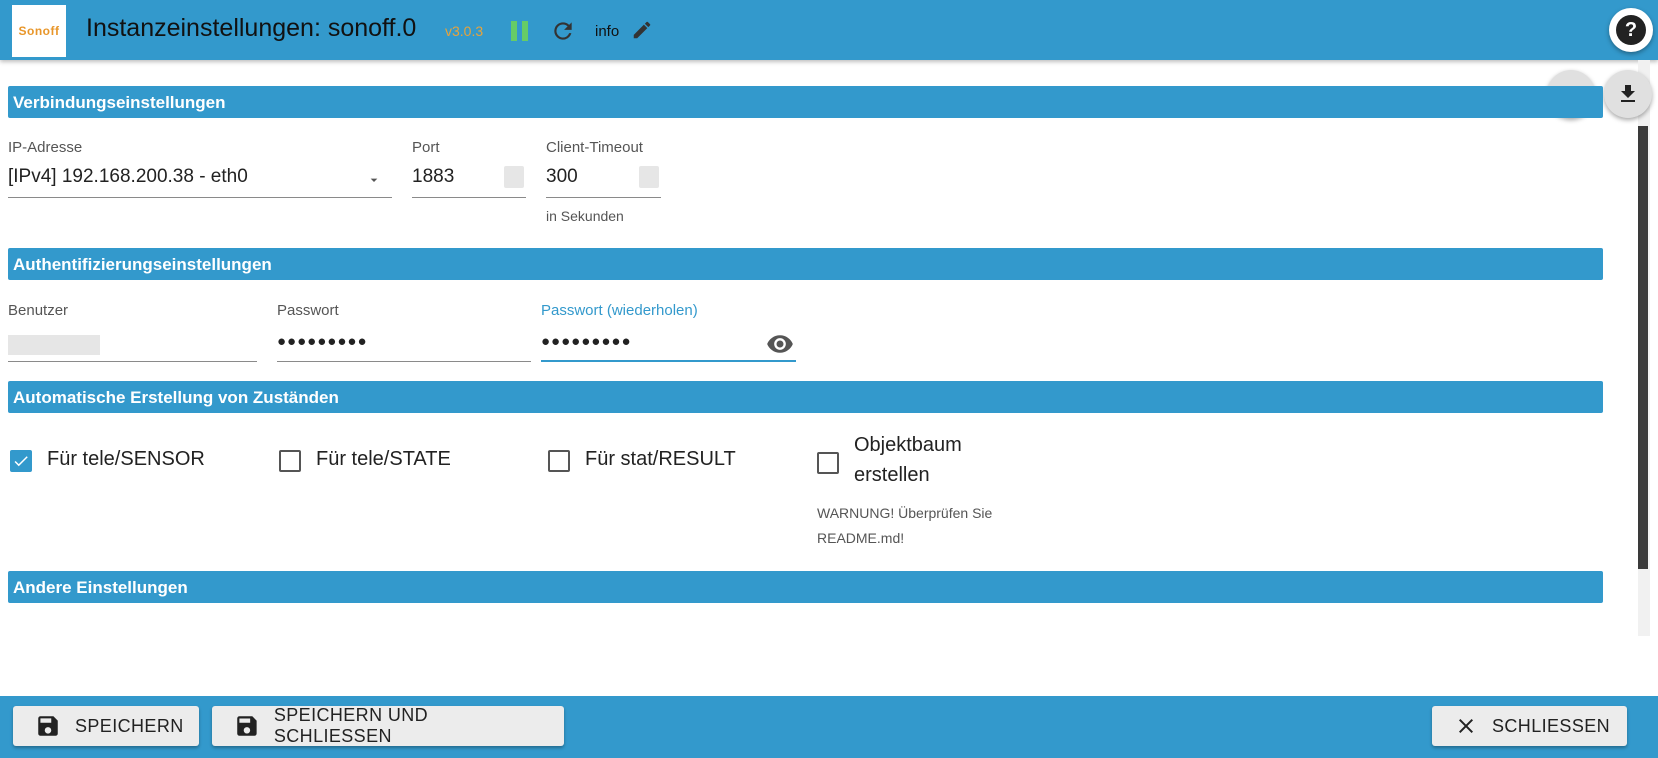 The image size is (1658, 758). What do you see at coordinates (322, 341) in the screenshot?
I see `password-value: ●●●●●●●●●` at bounding box center [322, 341].